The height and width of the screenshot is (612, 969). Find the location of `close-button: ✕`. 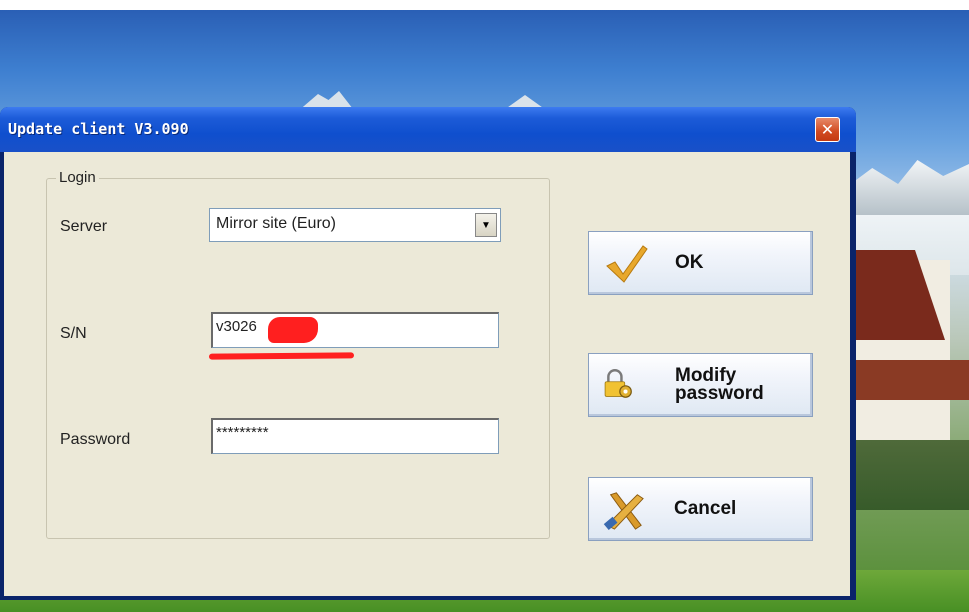

close-button: ✕ is located at coordinates (827, 129).